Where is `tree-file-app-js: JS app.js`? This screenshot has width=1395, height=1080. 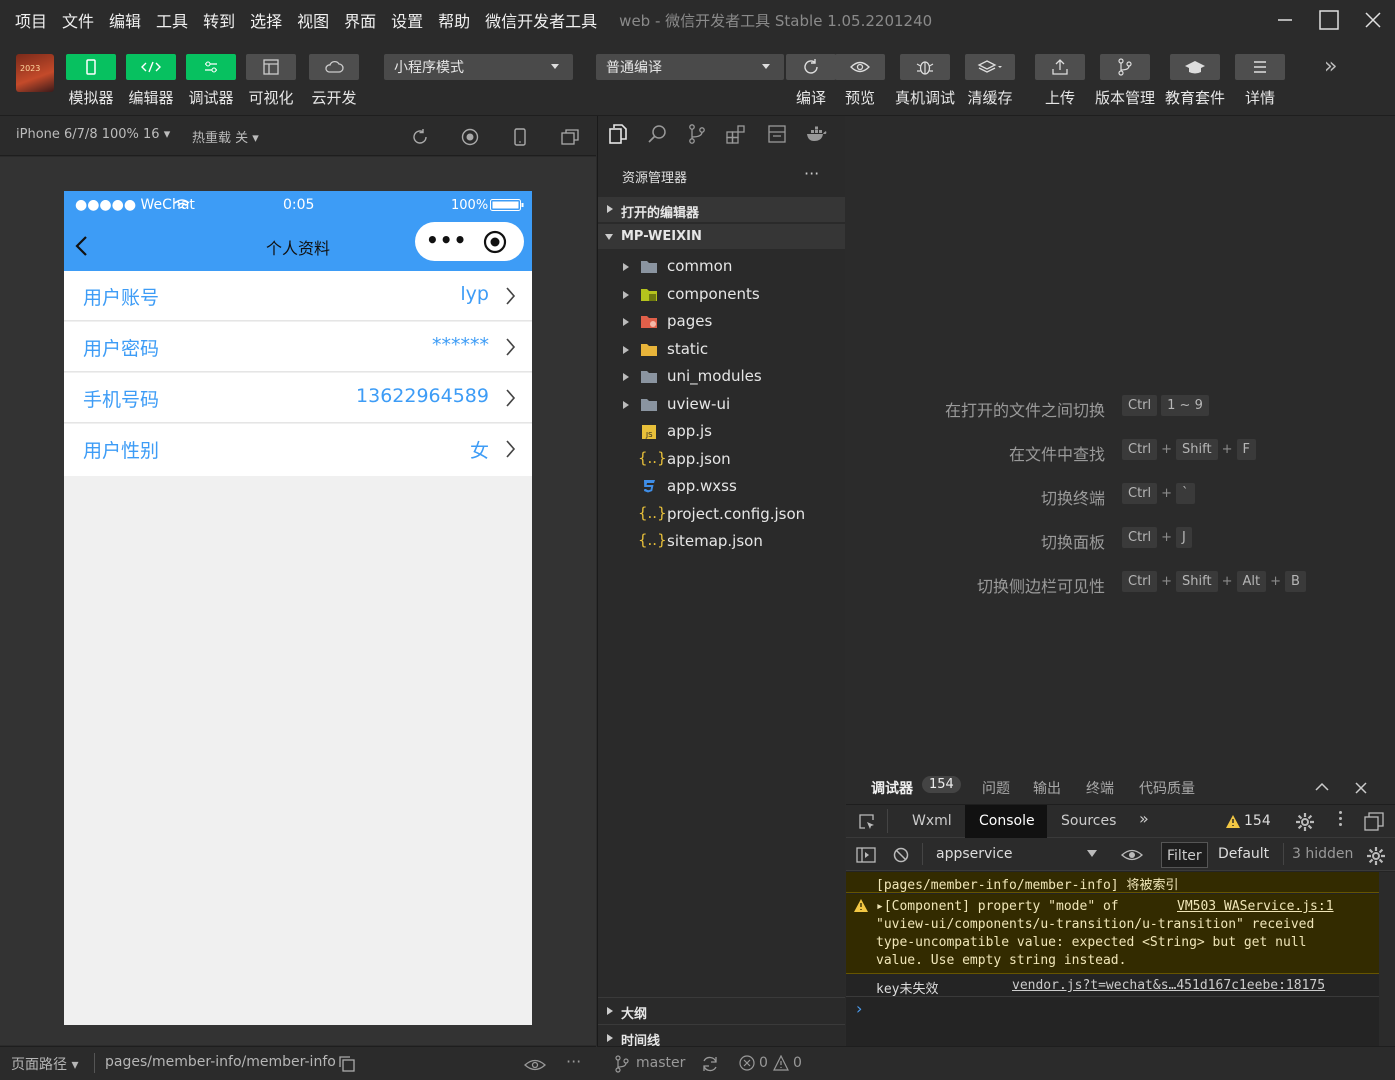
tree-file-app-js: JS app.js is located at coordinates (721, 432).